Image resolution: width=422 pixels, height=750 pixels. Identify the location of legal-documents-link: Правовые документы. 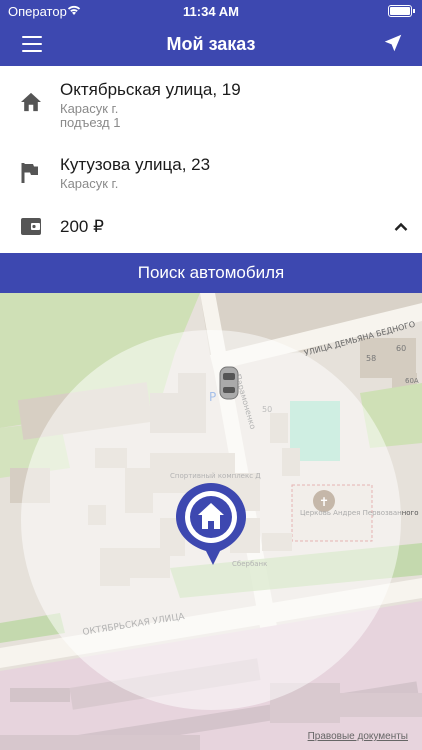
(358, 736).